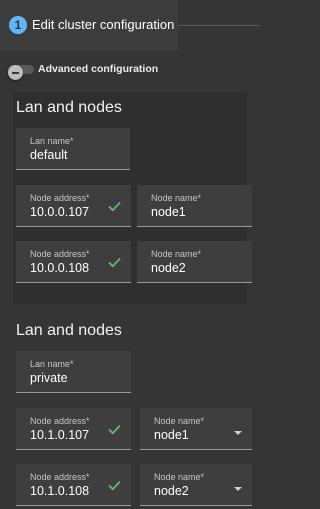 Image resolution: width=320 pixels, height=509 pixels. I want to click on advanced-config-toggle, so click(21, 72).